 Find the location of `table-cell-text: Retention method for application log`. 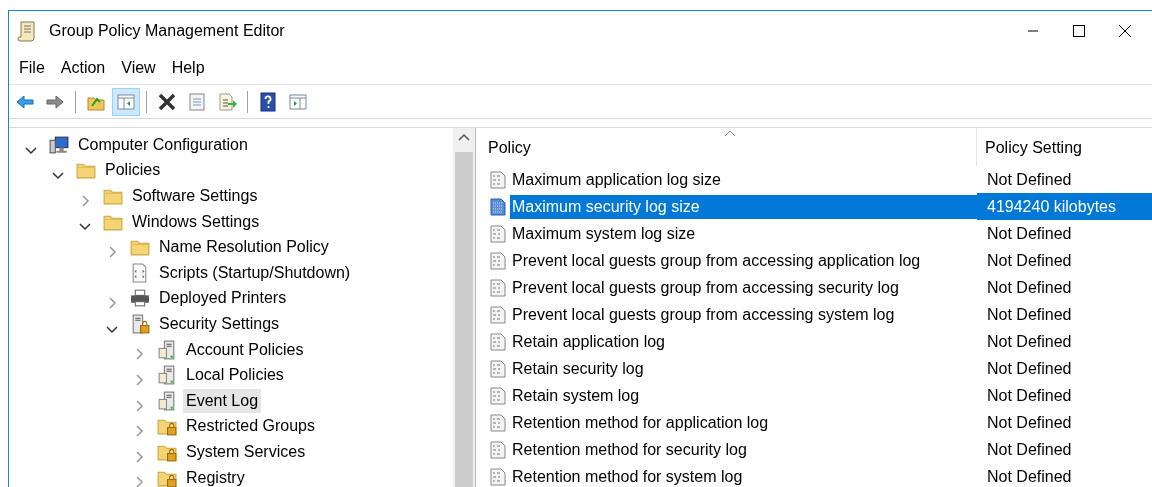

table-cell-text: Retention method for application log is located at coordinates (640, 422).